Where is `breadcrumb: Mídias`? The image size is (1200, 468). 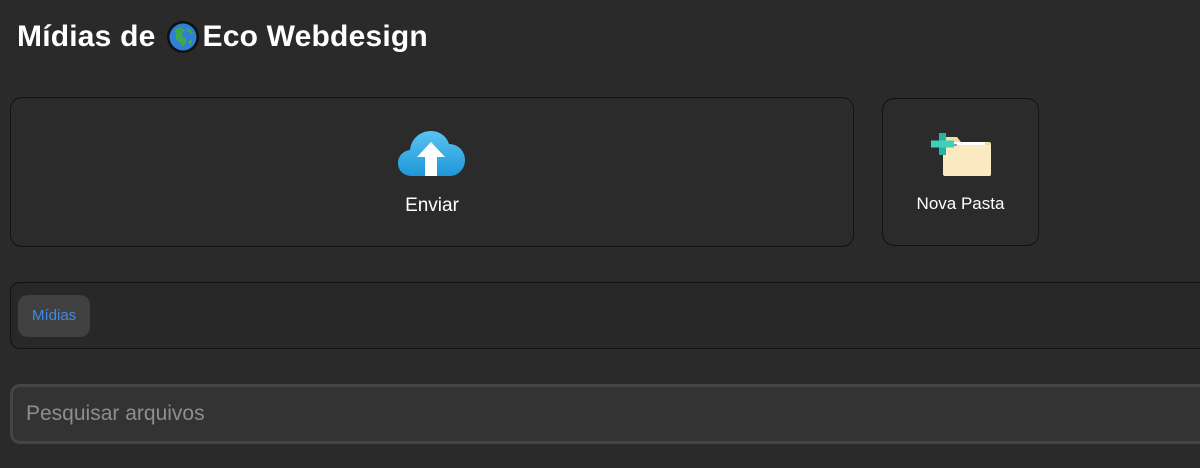
breadcrumb: Mídias is located at coordinates (605, 315).